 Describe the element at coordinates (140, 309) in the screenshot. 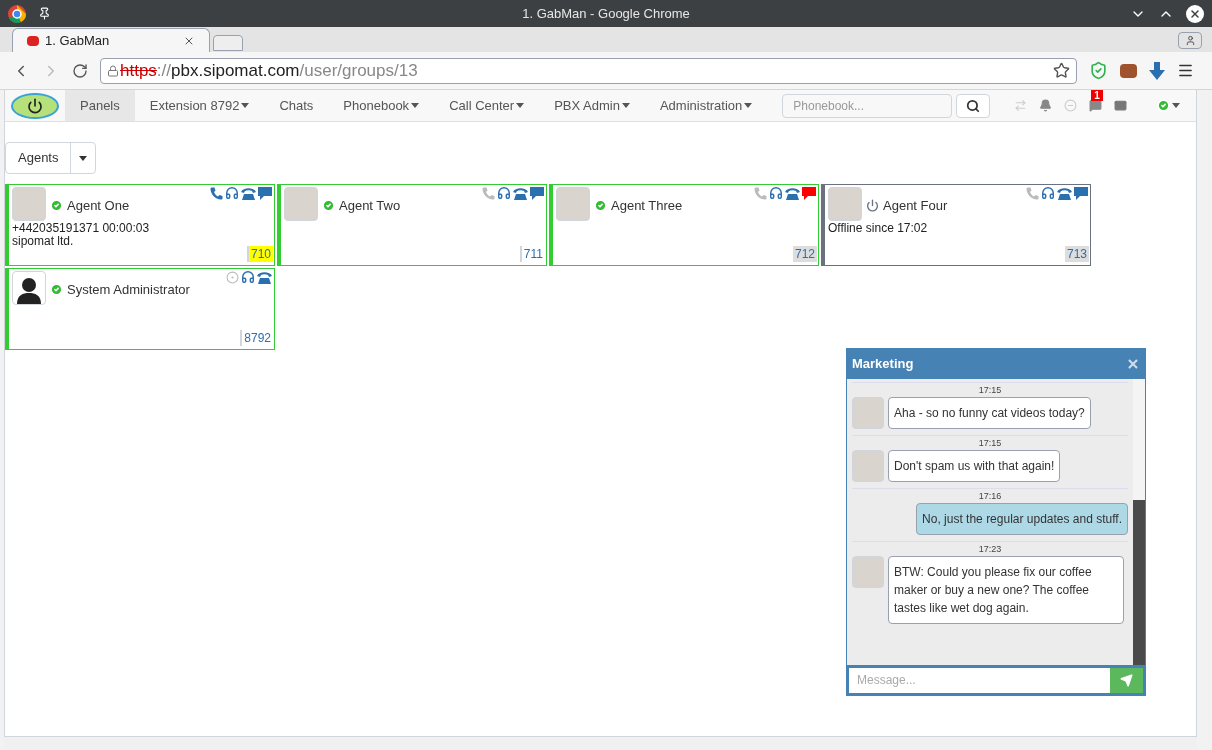

I see `agent-card: System Administrator 8792` at that location.